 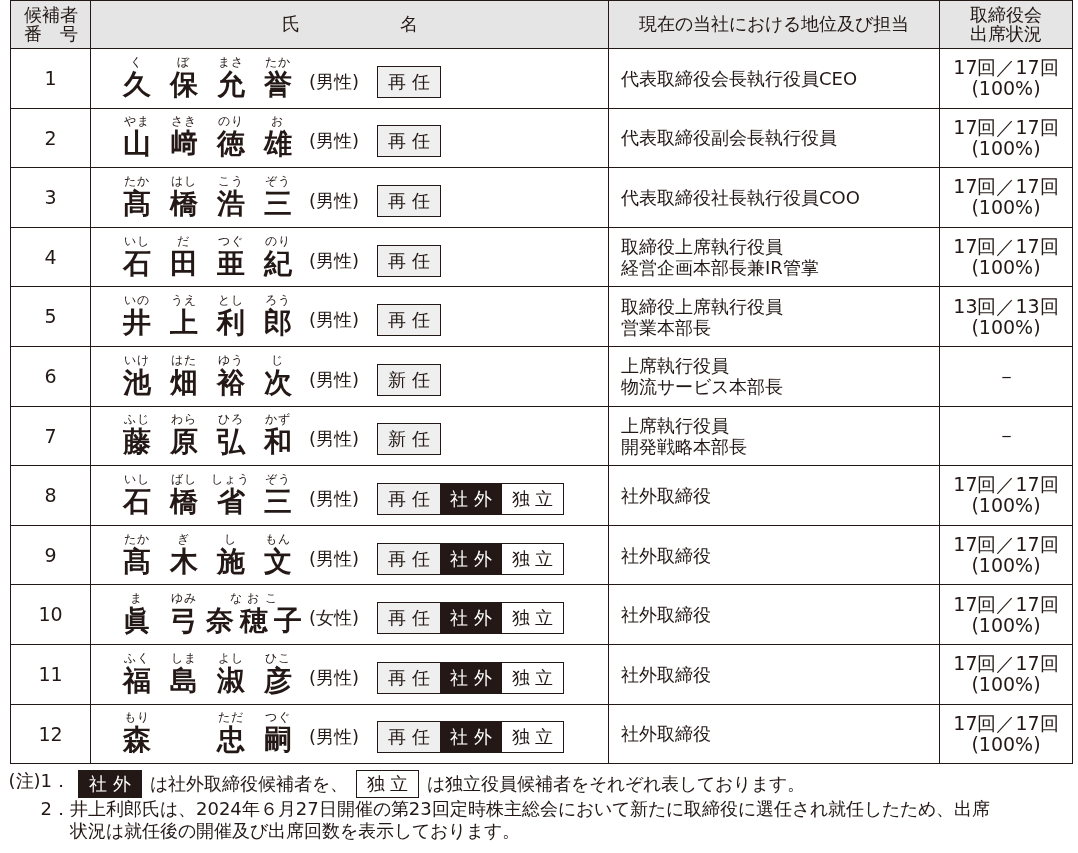 What do you see at coordinates (675, 425) in the screenshot?
I see `position-text: 上席執行役員` at bounding box center [675, 425].